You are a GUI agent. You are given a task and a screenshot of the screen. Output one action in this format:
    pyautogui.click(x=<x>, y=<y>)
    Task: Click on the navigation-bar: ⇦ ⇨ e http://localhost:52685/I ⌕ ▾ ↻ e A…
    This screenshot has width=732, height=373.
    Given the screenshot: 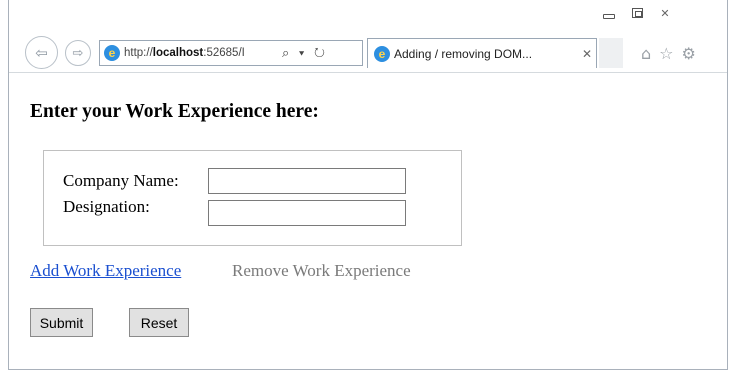 What is the action you would take?
    pyautogui.click(x=368, y=52)
    